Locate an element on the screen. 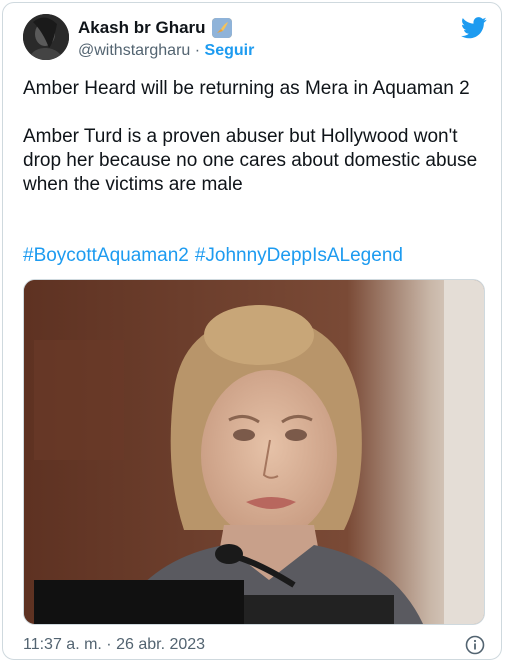 This screenshot has width=508, height=666. follow-button: Seguir is located at coordinates (230, 50).